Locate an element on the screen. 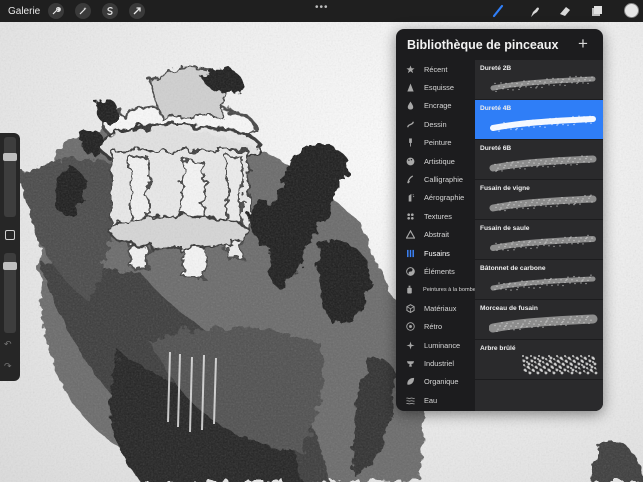 This screenshot has width=643, height=482. spray-can-icon is located at coordinates (409, 290).